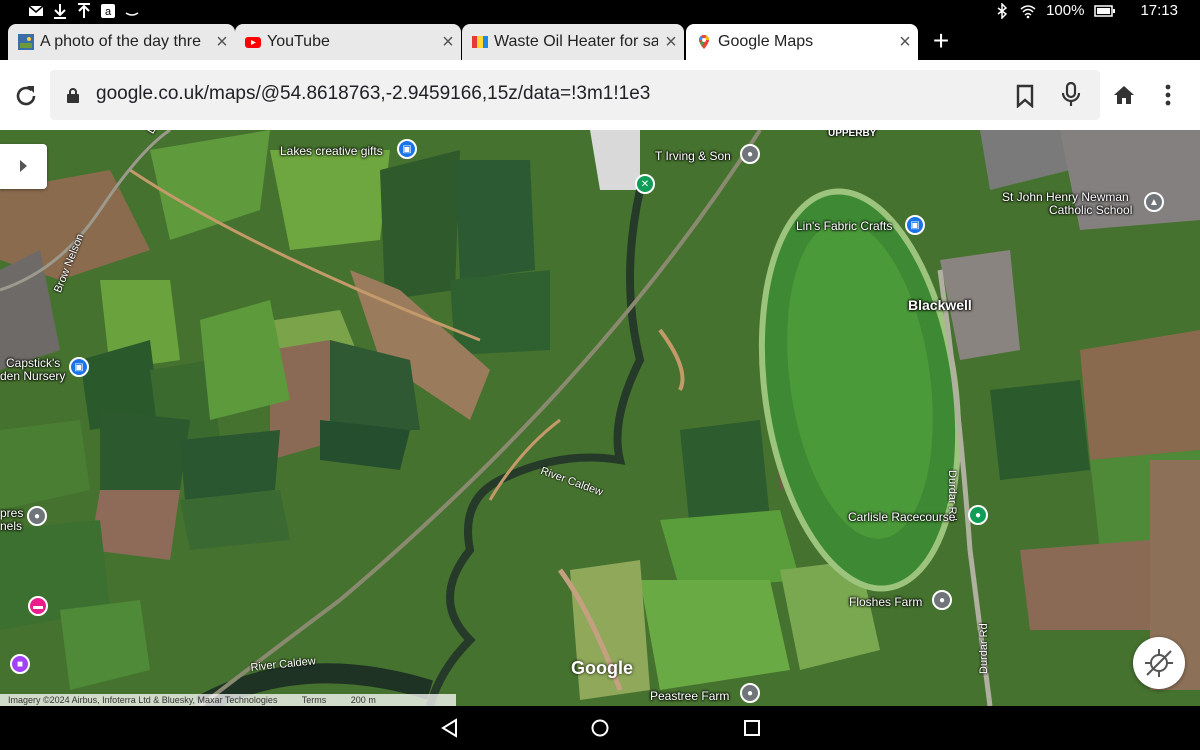 The width and height of the screenshot is (1200, 750). What do you see at coordinates (704, 42) in the screenshot?
I see `maps-favicon-icon` at bounding box center [704, 42].